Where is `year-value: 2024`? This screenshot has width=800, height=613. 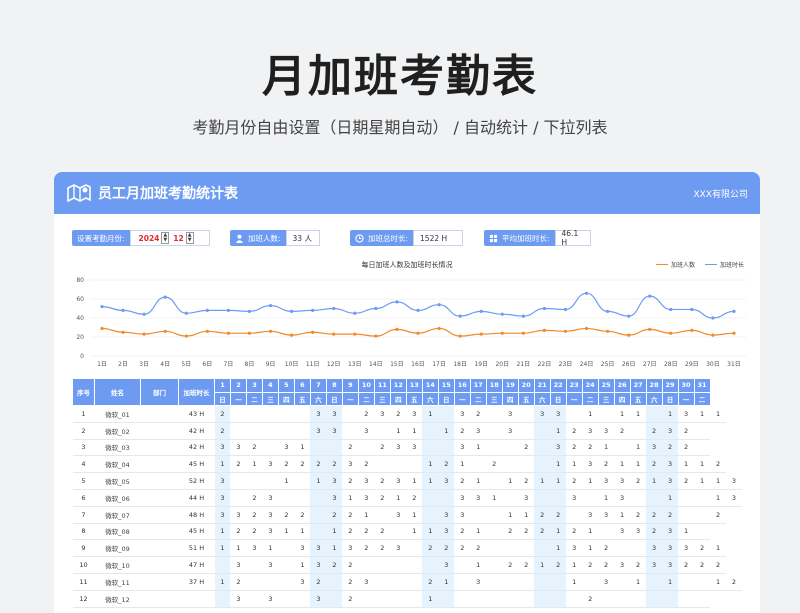 year-value: 2024 is located at coordinates (149, 238).